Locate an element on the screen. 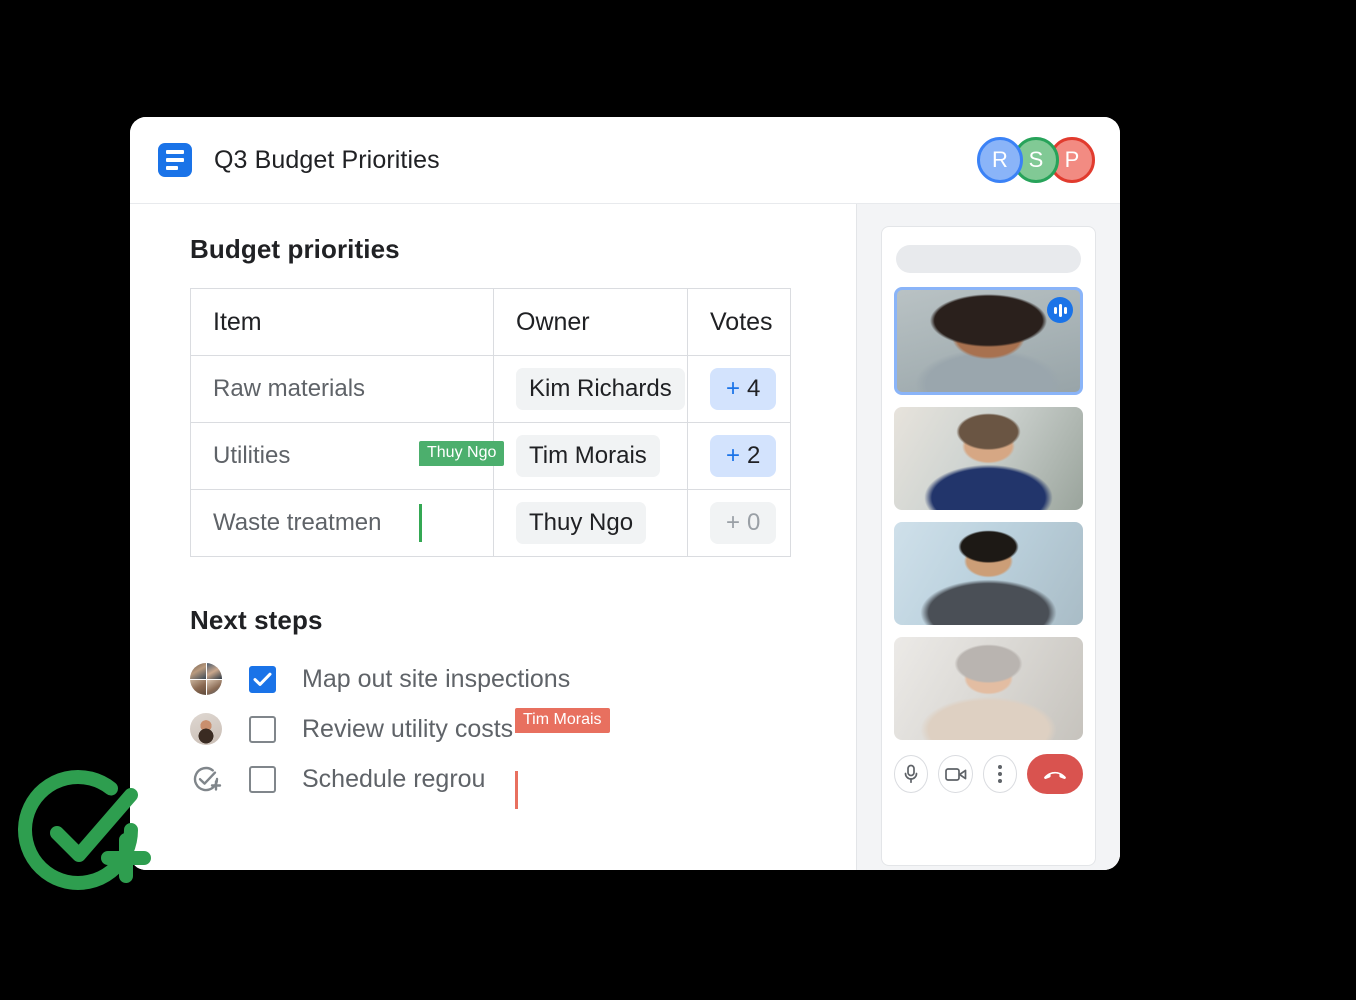  microphone-icon is located at coordinates (911, 774).